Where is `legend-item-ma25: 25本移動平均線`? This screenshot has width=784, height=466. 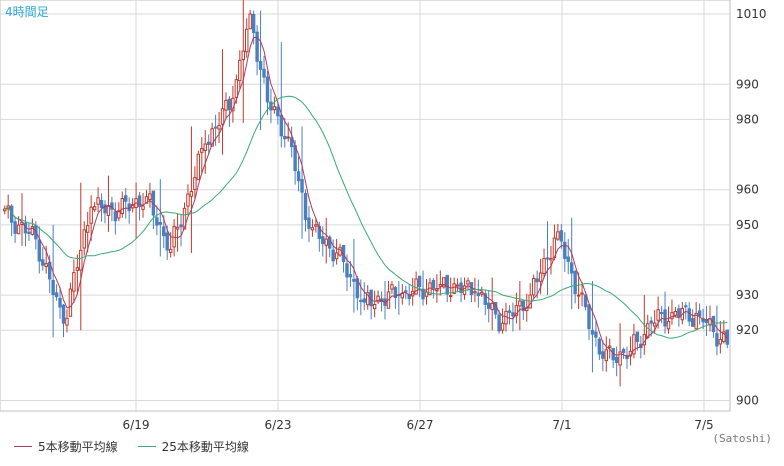
legend-item-ma25: 25本移動平均線 is located at coordinates (193, 446).